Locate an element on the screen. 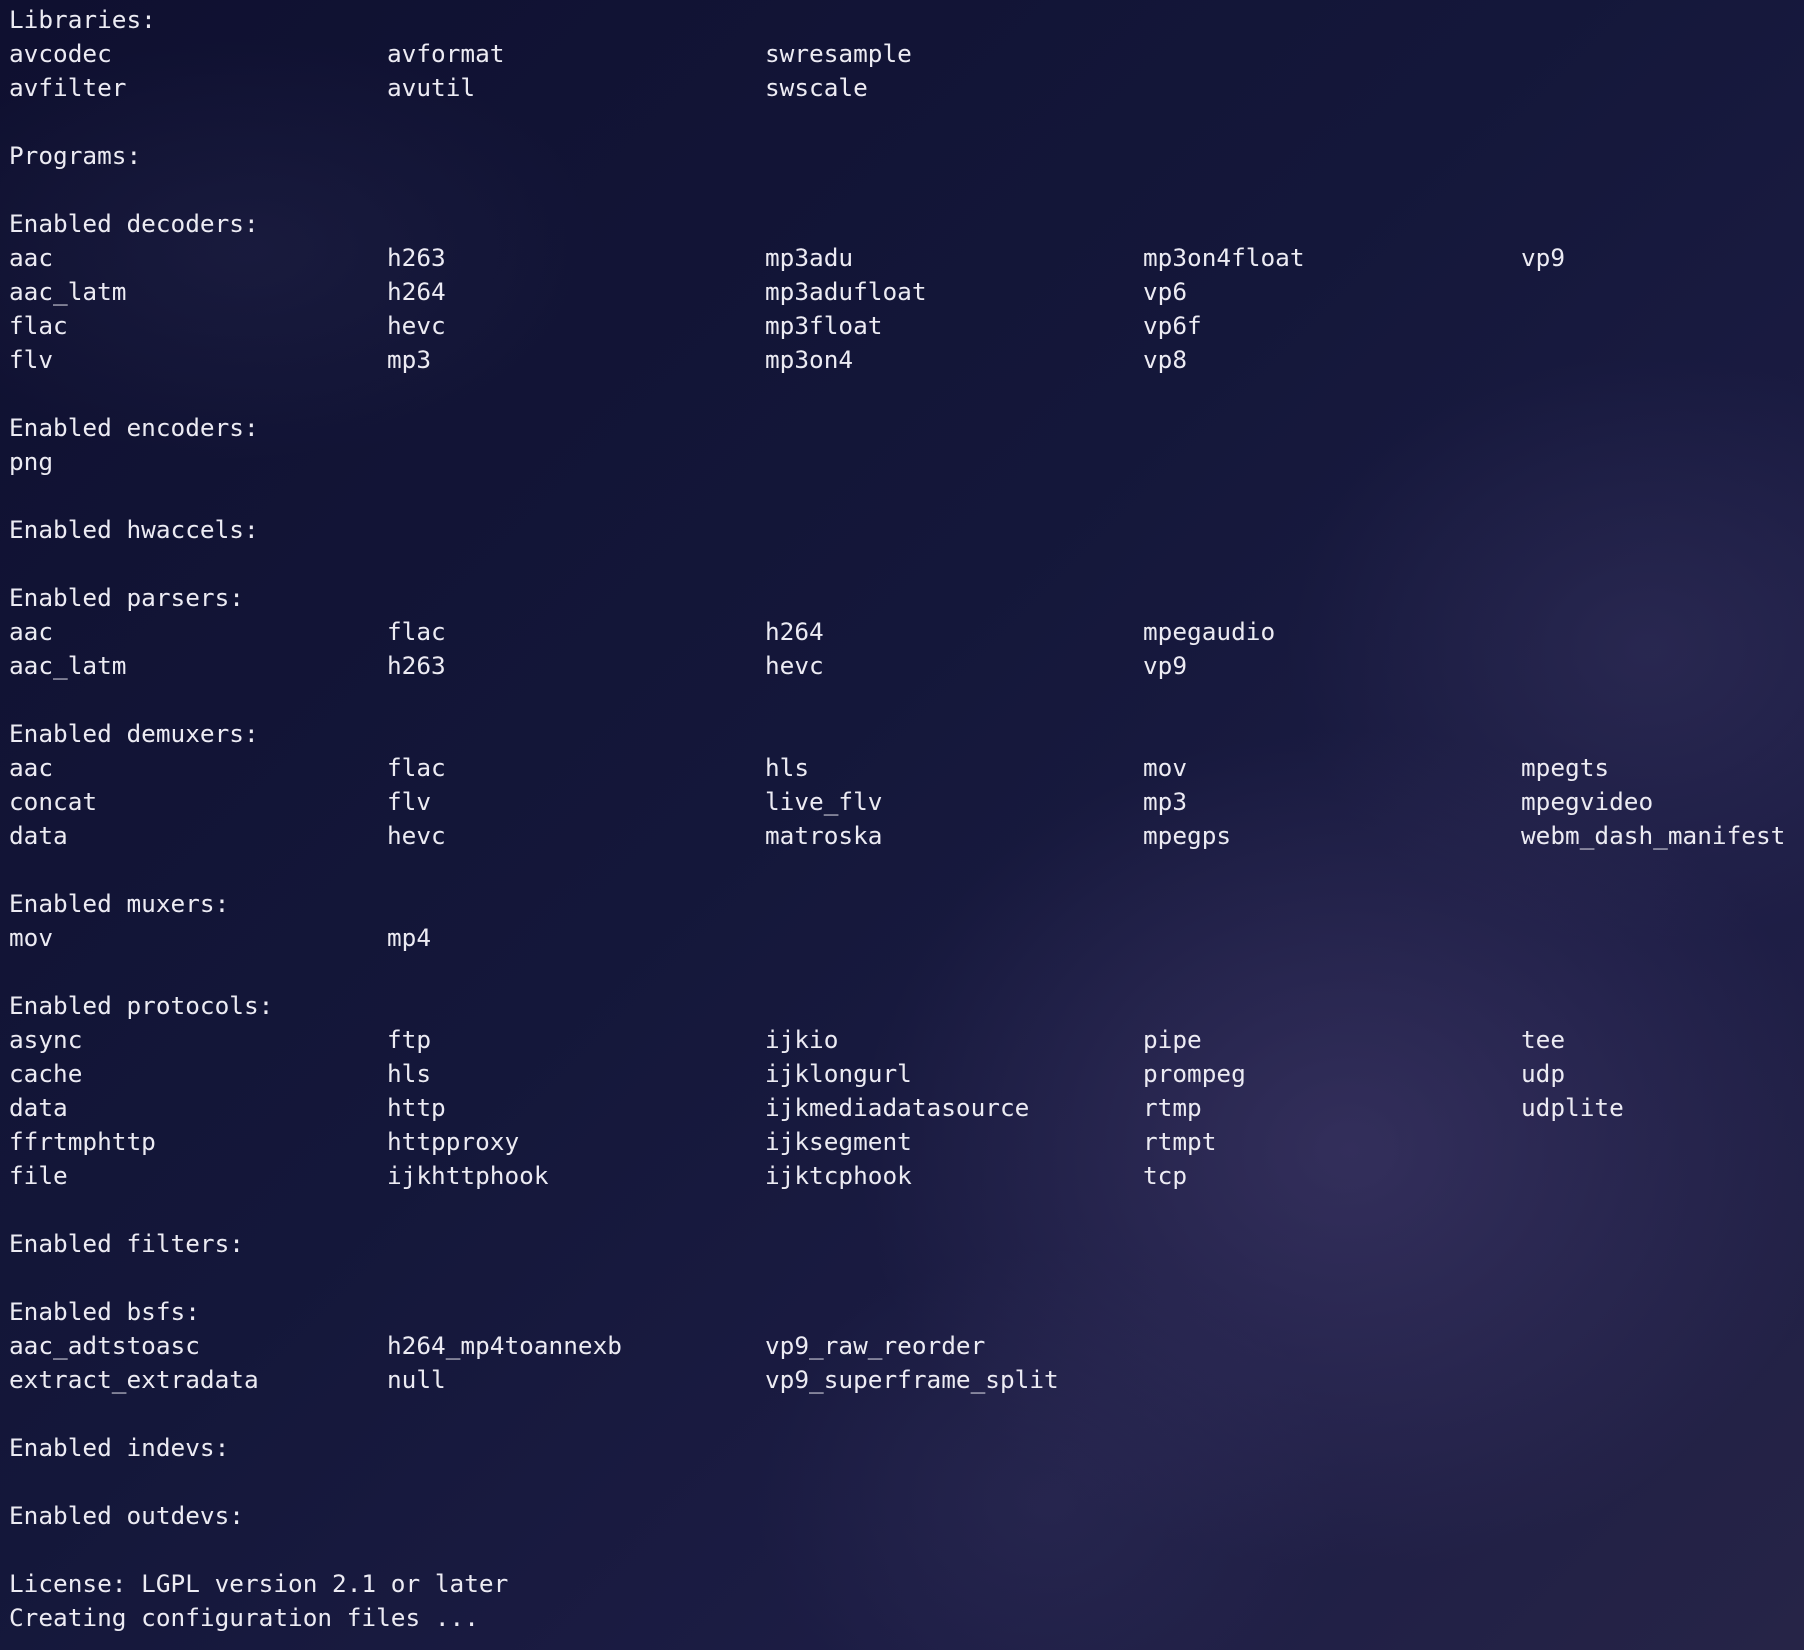  list-item: swscale is located at coordinates (816, 87).